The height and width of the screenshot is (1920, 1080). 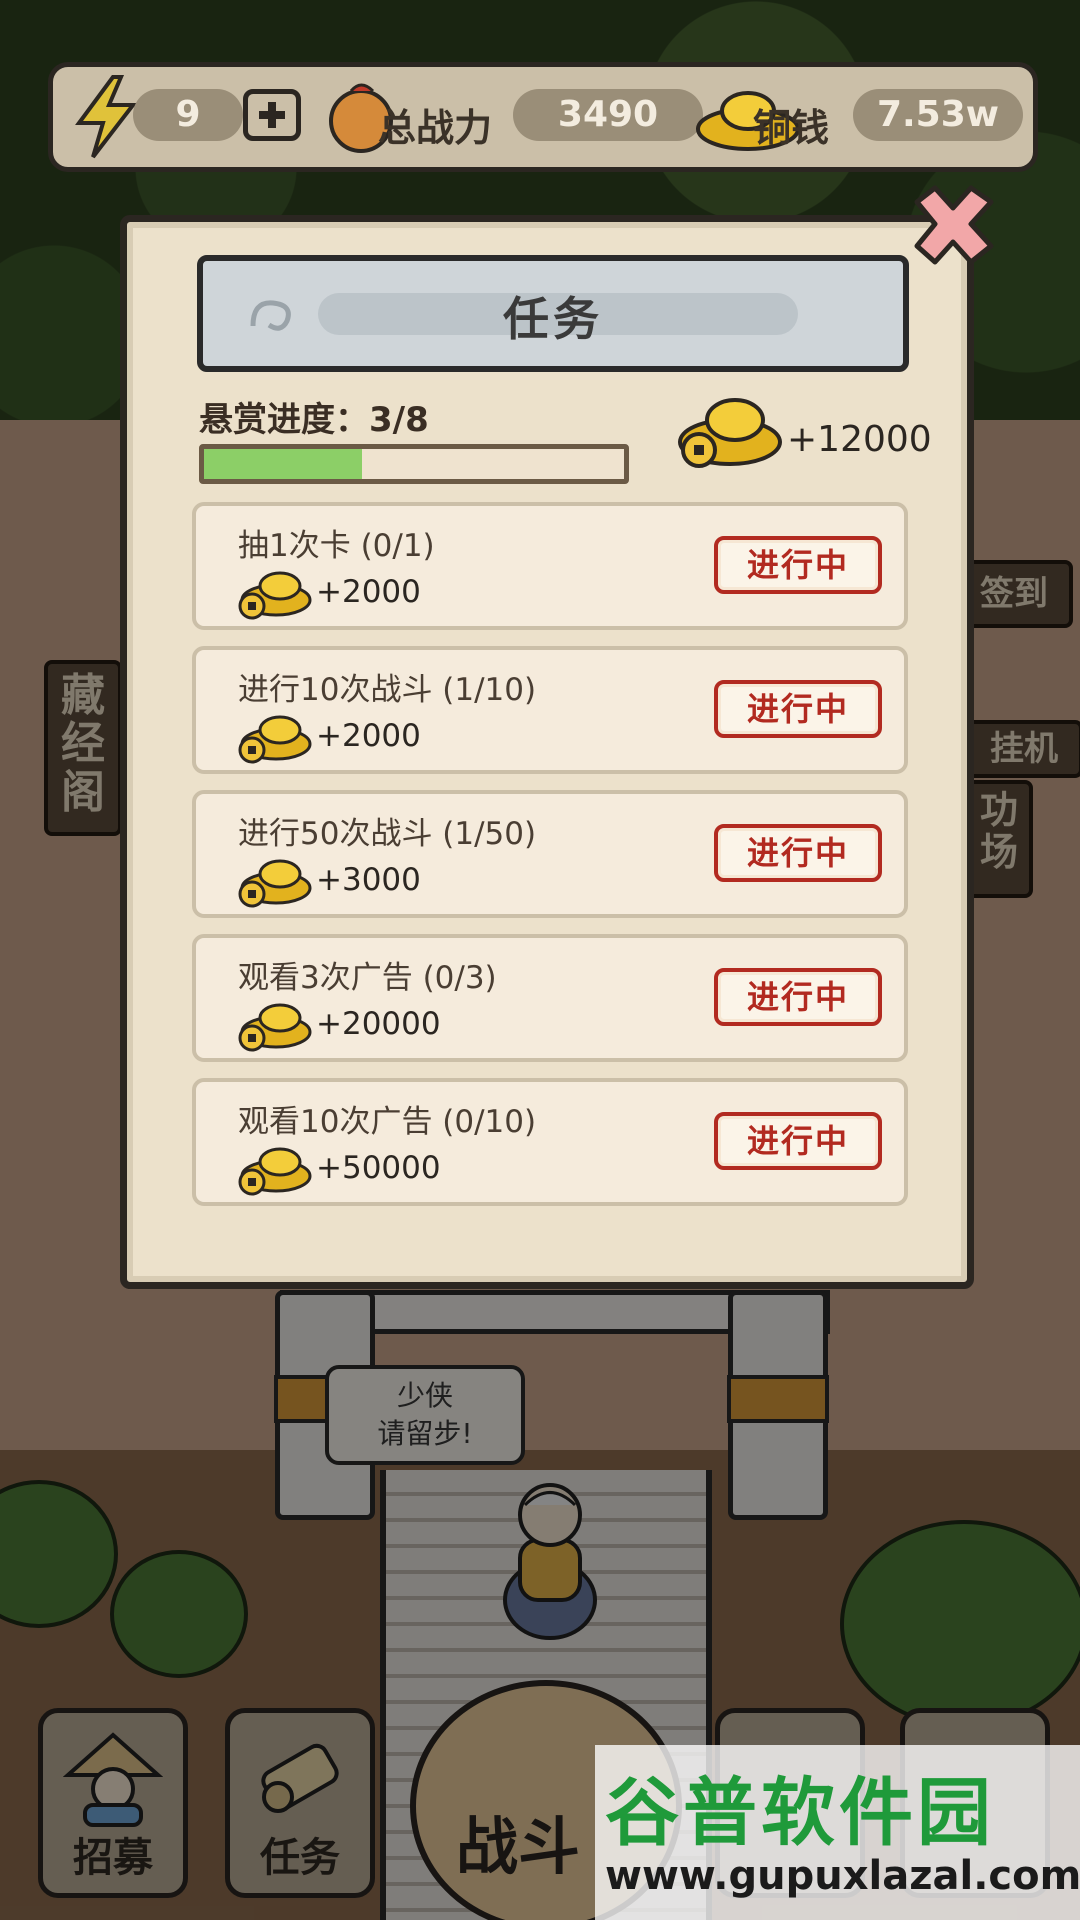 I want to click on task-row: 观看10次广告 (0/10) +50000 进行中, so click(x=550, y=1142).